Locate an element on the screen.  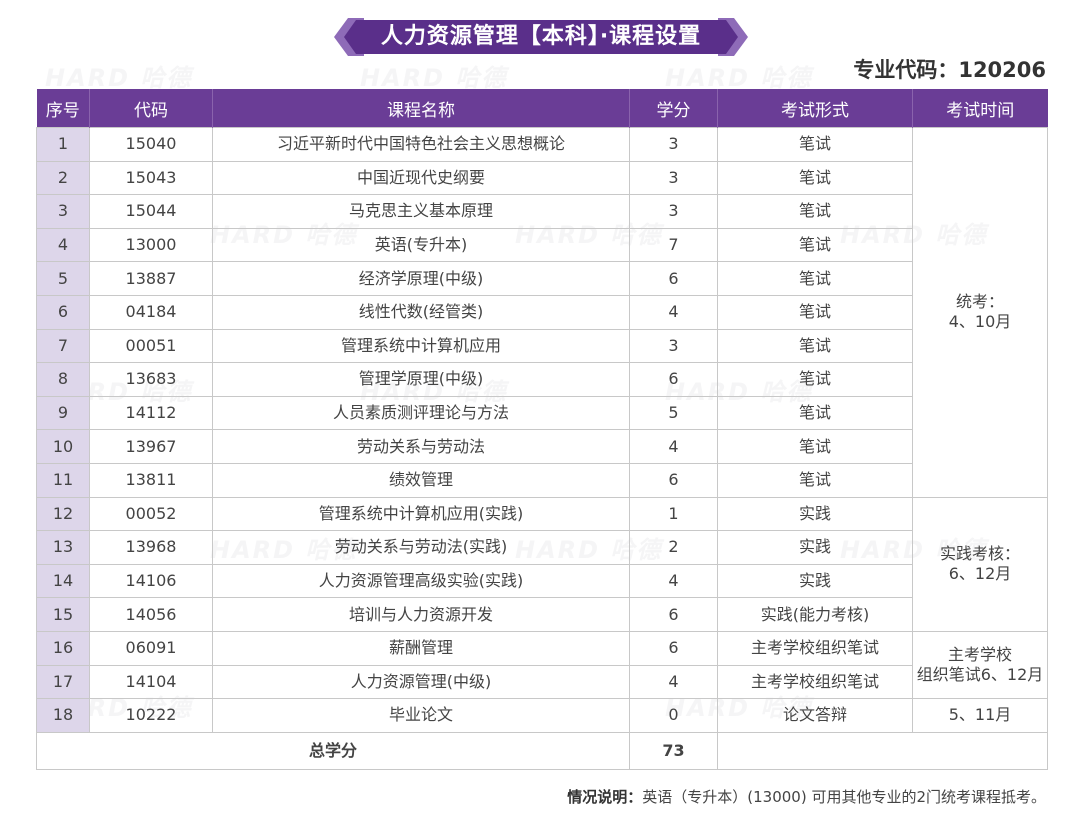
row-index: 3 is located at coordinates (63, 211).